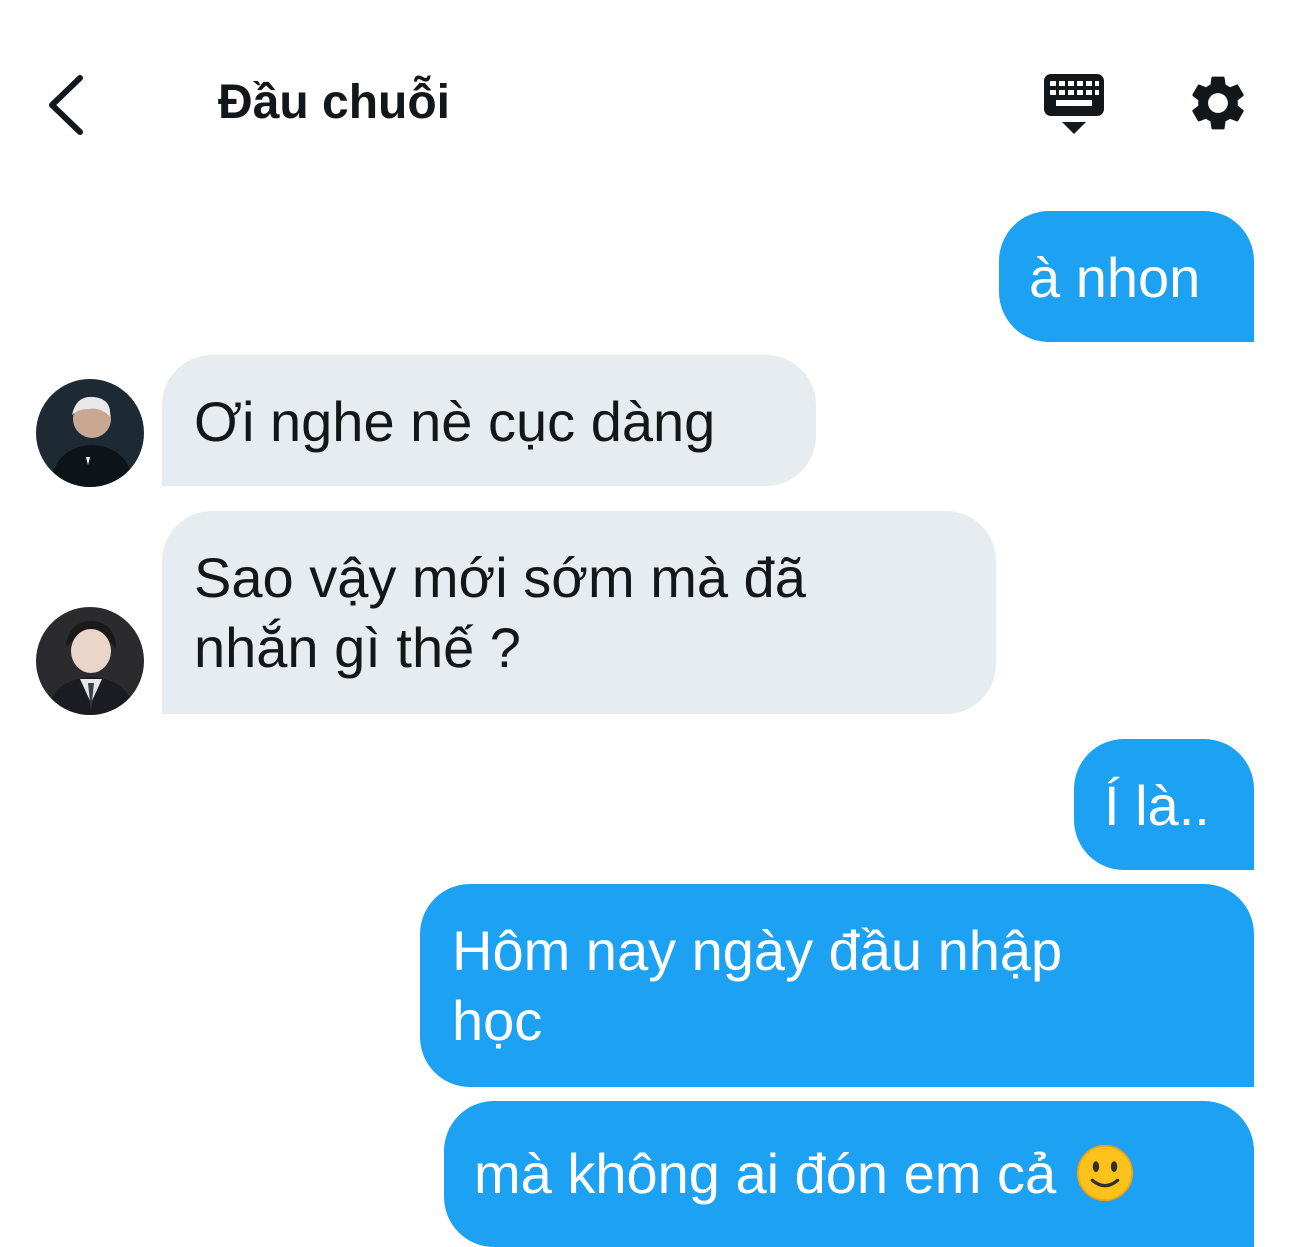  I want to click on message-bubble-outgoing: à nhon, so click(1126, 276).